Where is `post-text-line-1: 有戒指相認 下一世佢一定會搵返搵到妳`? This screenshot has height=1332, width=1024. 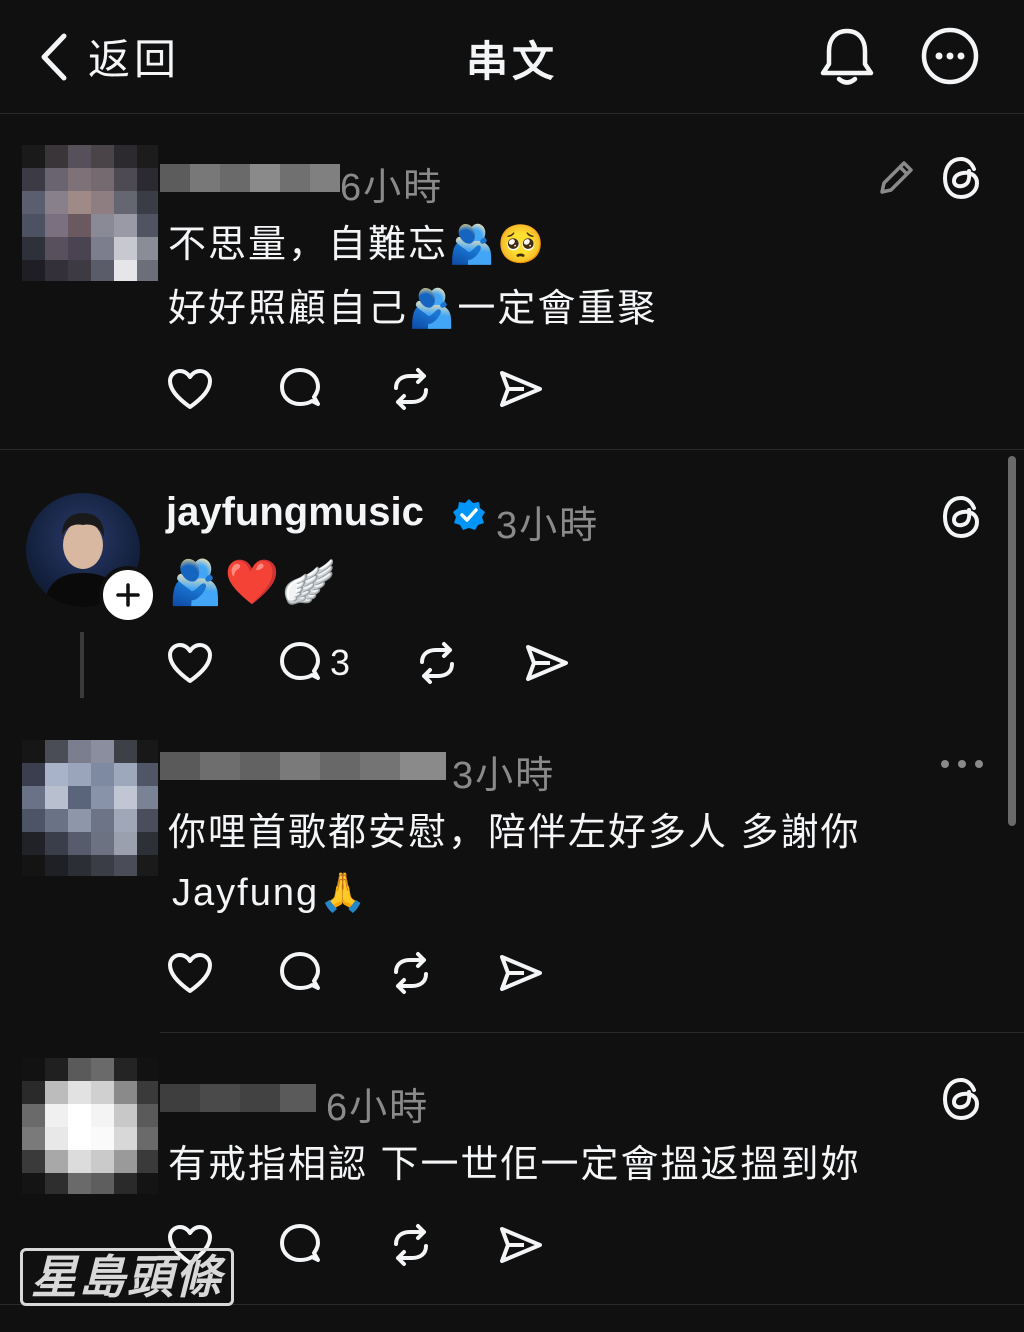 post-text-line-1: 有戒指相認 下一世佢一定會搵返搵到妳 is located at coordinates (514, 1165).